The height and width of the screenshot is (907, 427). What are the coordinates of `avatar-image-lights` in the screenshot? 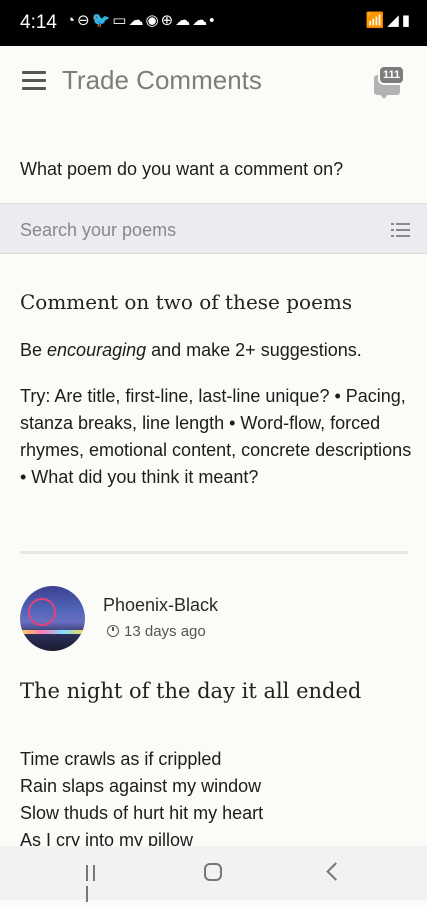 It's located at (52, 632).